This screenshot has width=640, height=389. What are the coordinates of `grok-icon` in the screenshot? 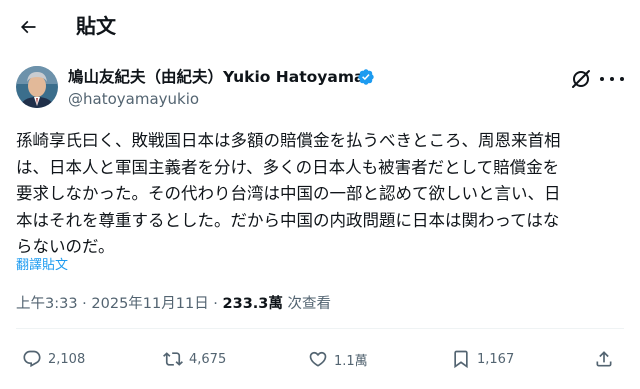 It's located at (581, 79).